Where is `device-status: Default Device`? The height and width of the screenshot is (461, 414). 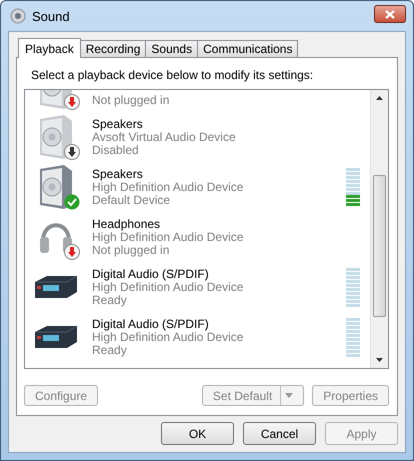 device-status: Default Device is located at coordinates (132, 200).